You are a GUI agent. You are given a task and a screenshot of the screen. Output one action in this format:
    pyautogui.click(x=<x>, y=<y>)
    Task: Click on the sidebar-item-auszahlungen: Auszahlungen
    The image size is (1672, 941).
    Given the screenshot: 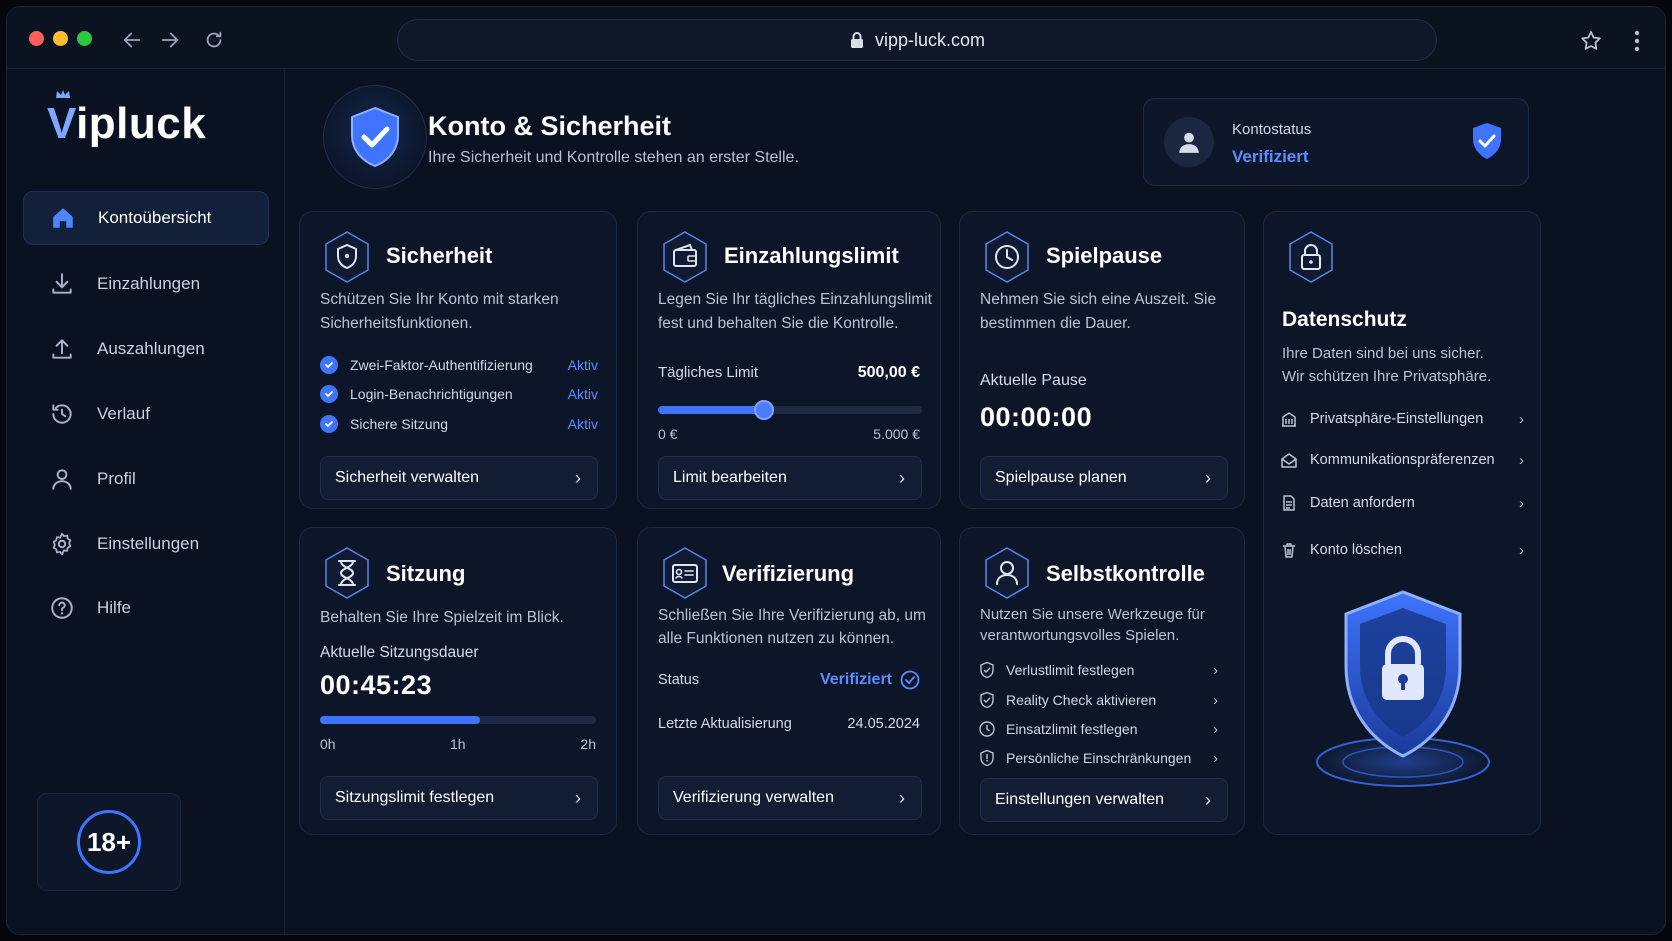 What is the action you would take?
    pyautogui.click(x=146, y=349)
    